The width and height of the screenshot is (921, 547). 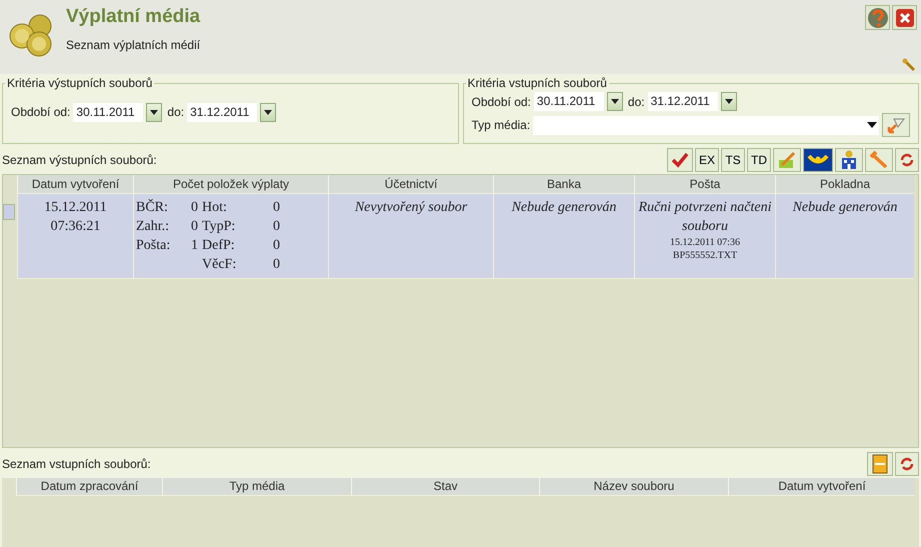 What do you see at coordinates (537, 83) in the screenshot?
I see `panel-legend: Kritéria vstupních souborů` at bounding box center [537, 83].